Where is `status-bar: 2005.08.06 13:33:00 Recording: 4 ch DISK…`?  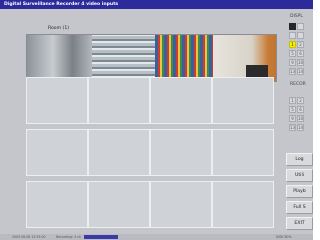 status-bar: 2005.08.06 13:33:00 Recording: 4 ch DISK… is located at coordinates (156, 237).